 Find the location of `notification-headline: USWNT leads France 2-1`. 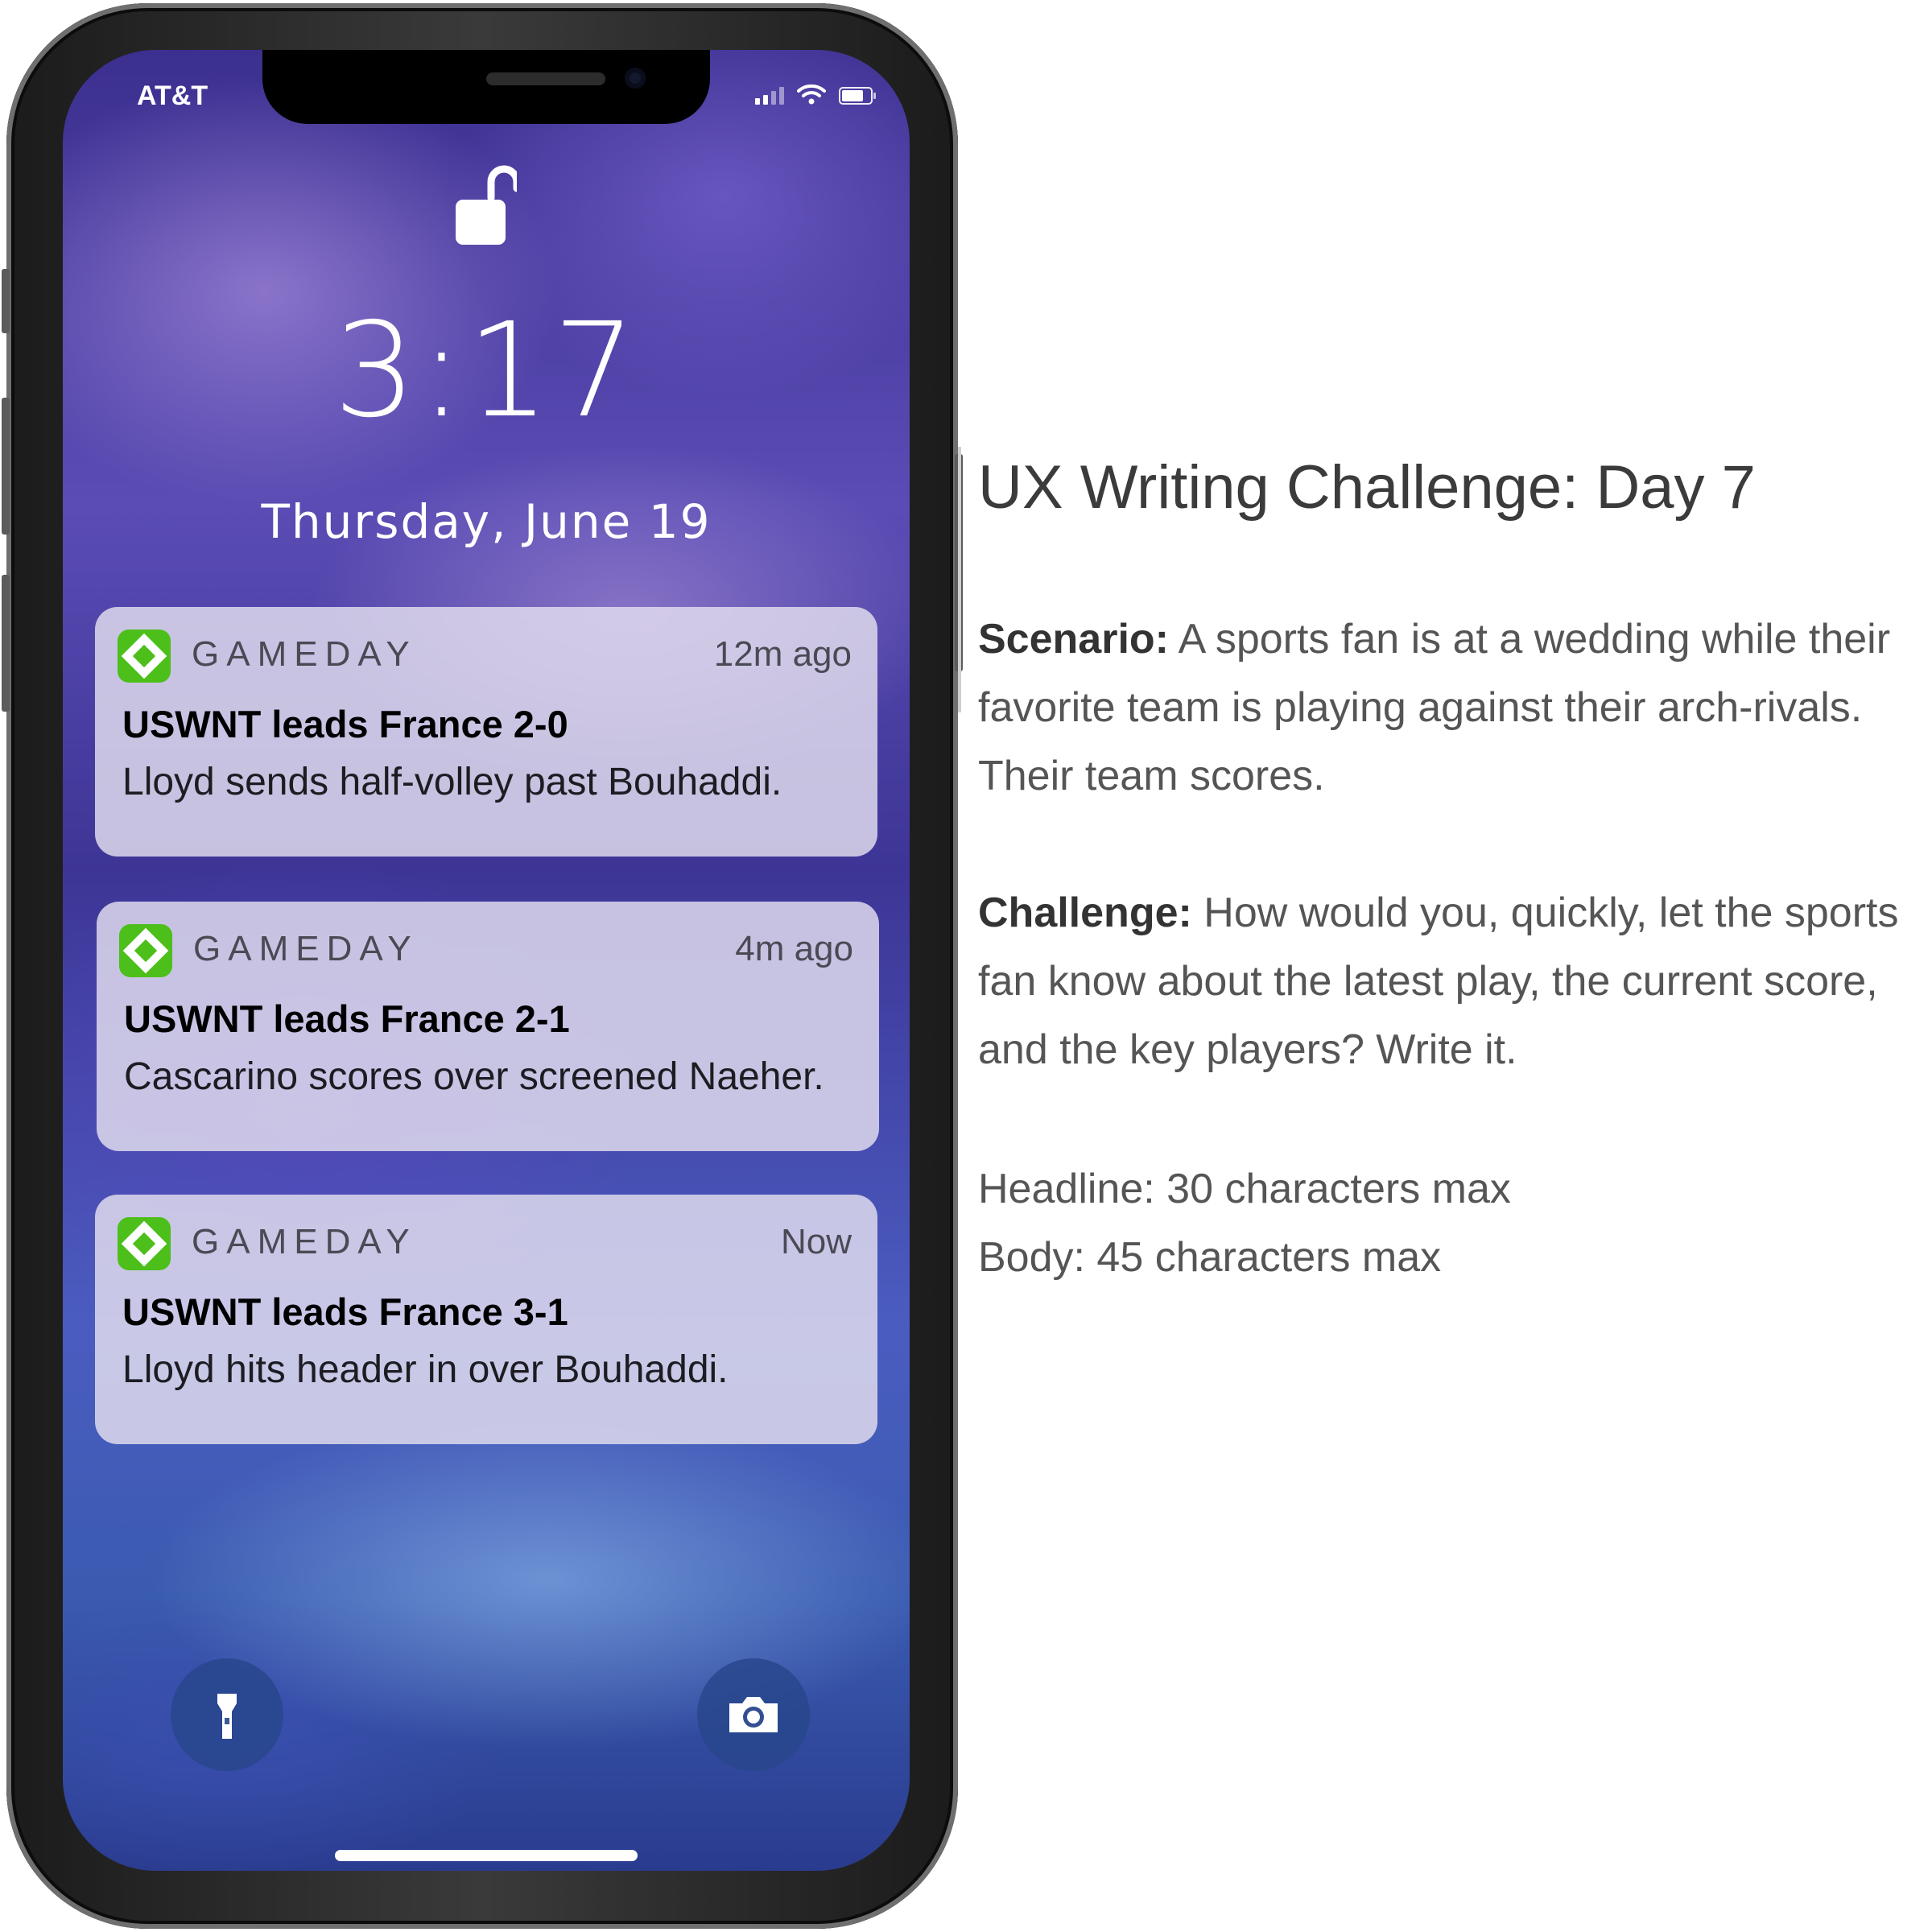

notification-headline: USWNT leads France 2-1 is located at coordinates (347, 1018).